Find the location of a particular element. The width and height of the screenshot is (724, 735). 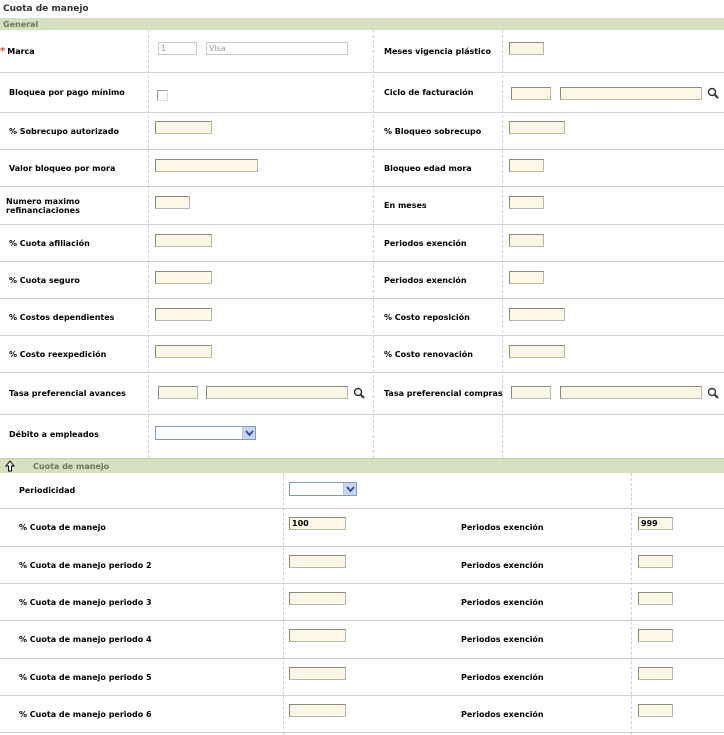

valor-bloqueo-input is located at coordinates (206, 165).